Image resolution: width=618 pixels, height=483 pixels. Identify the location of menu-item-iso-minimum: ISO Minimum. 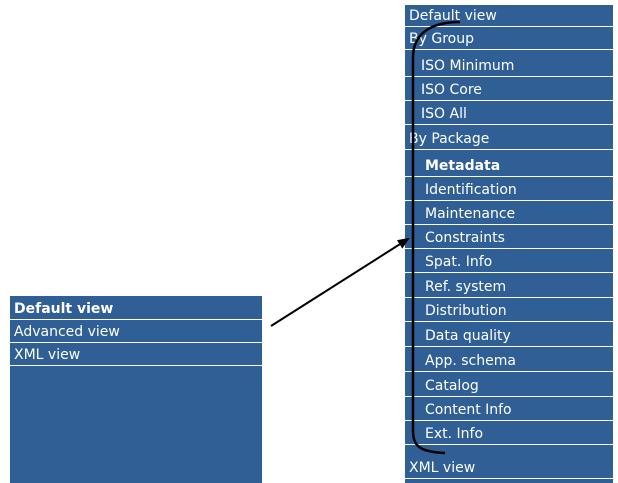
(509, 66).